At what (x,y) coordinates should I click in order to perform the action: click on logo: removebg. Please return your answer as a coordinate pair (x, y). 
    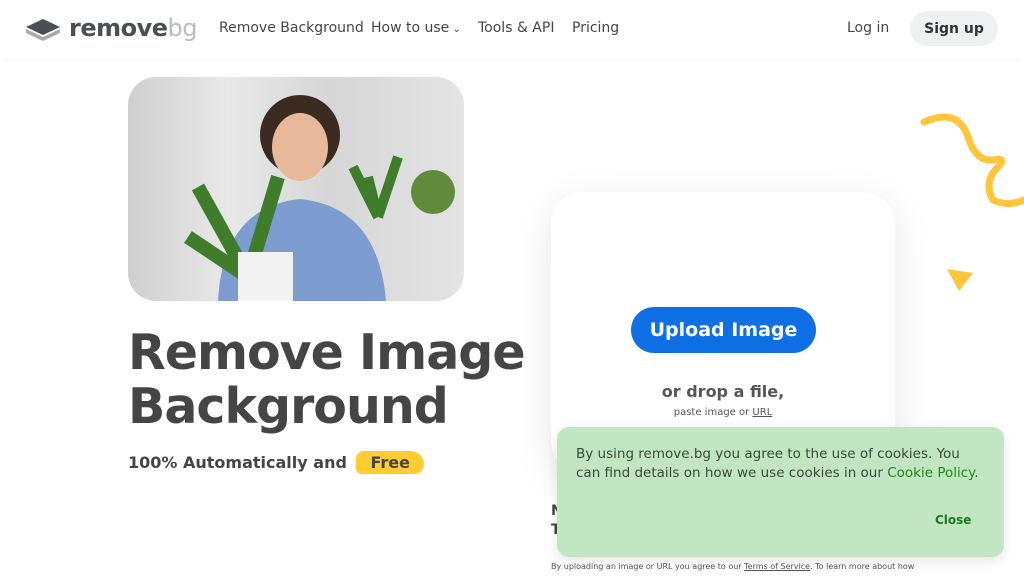
    Looking at the image, I should click on (111, 28).